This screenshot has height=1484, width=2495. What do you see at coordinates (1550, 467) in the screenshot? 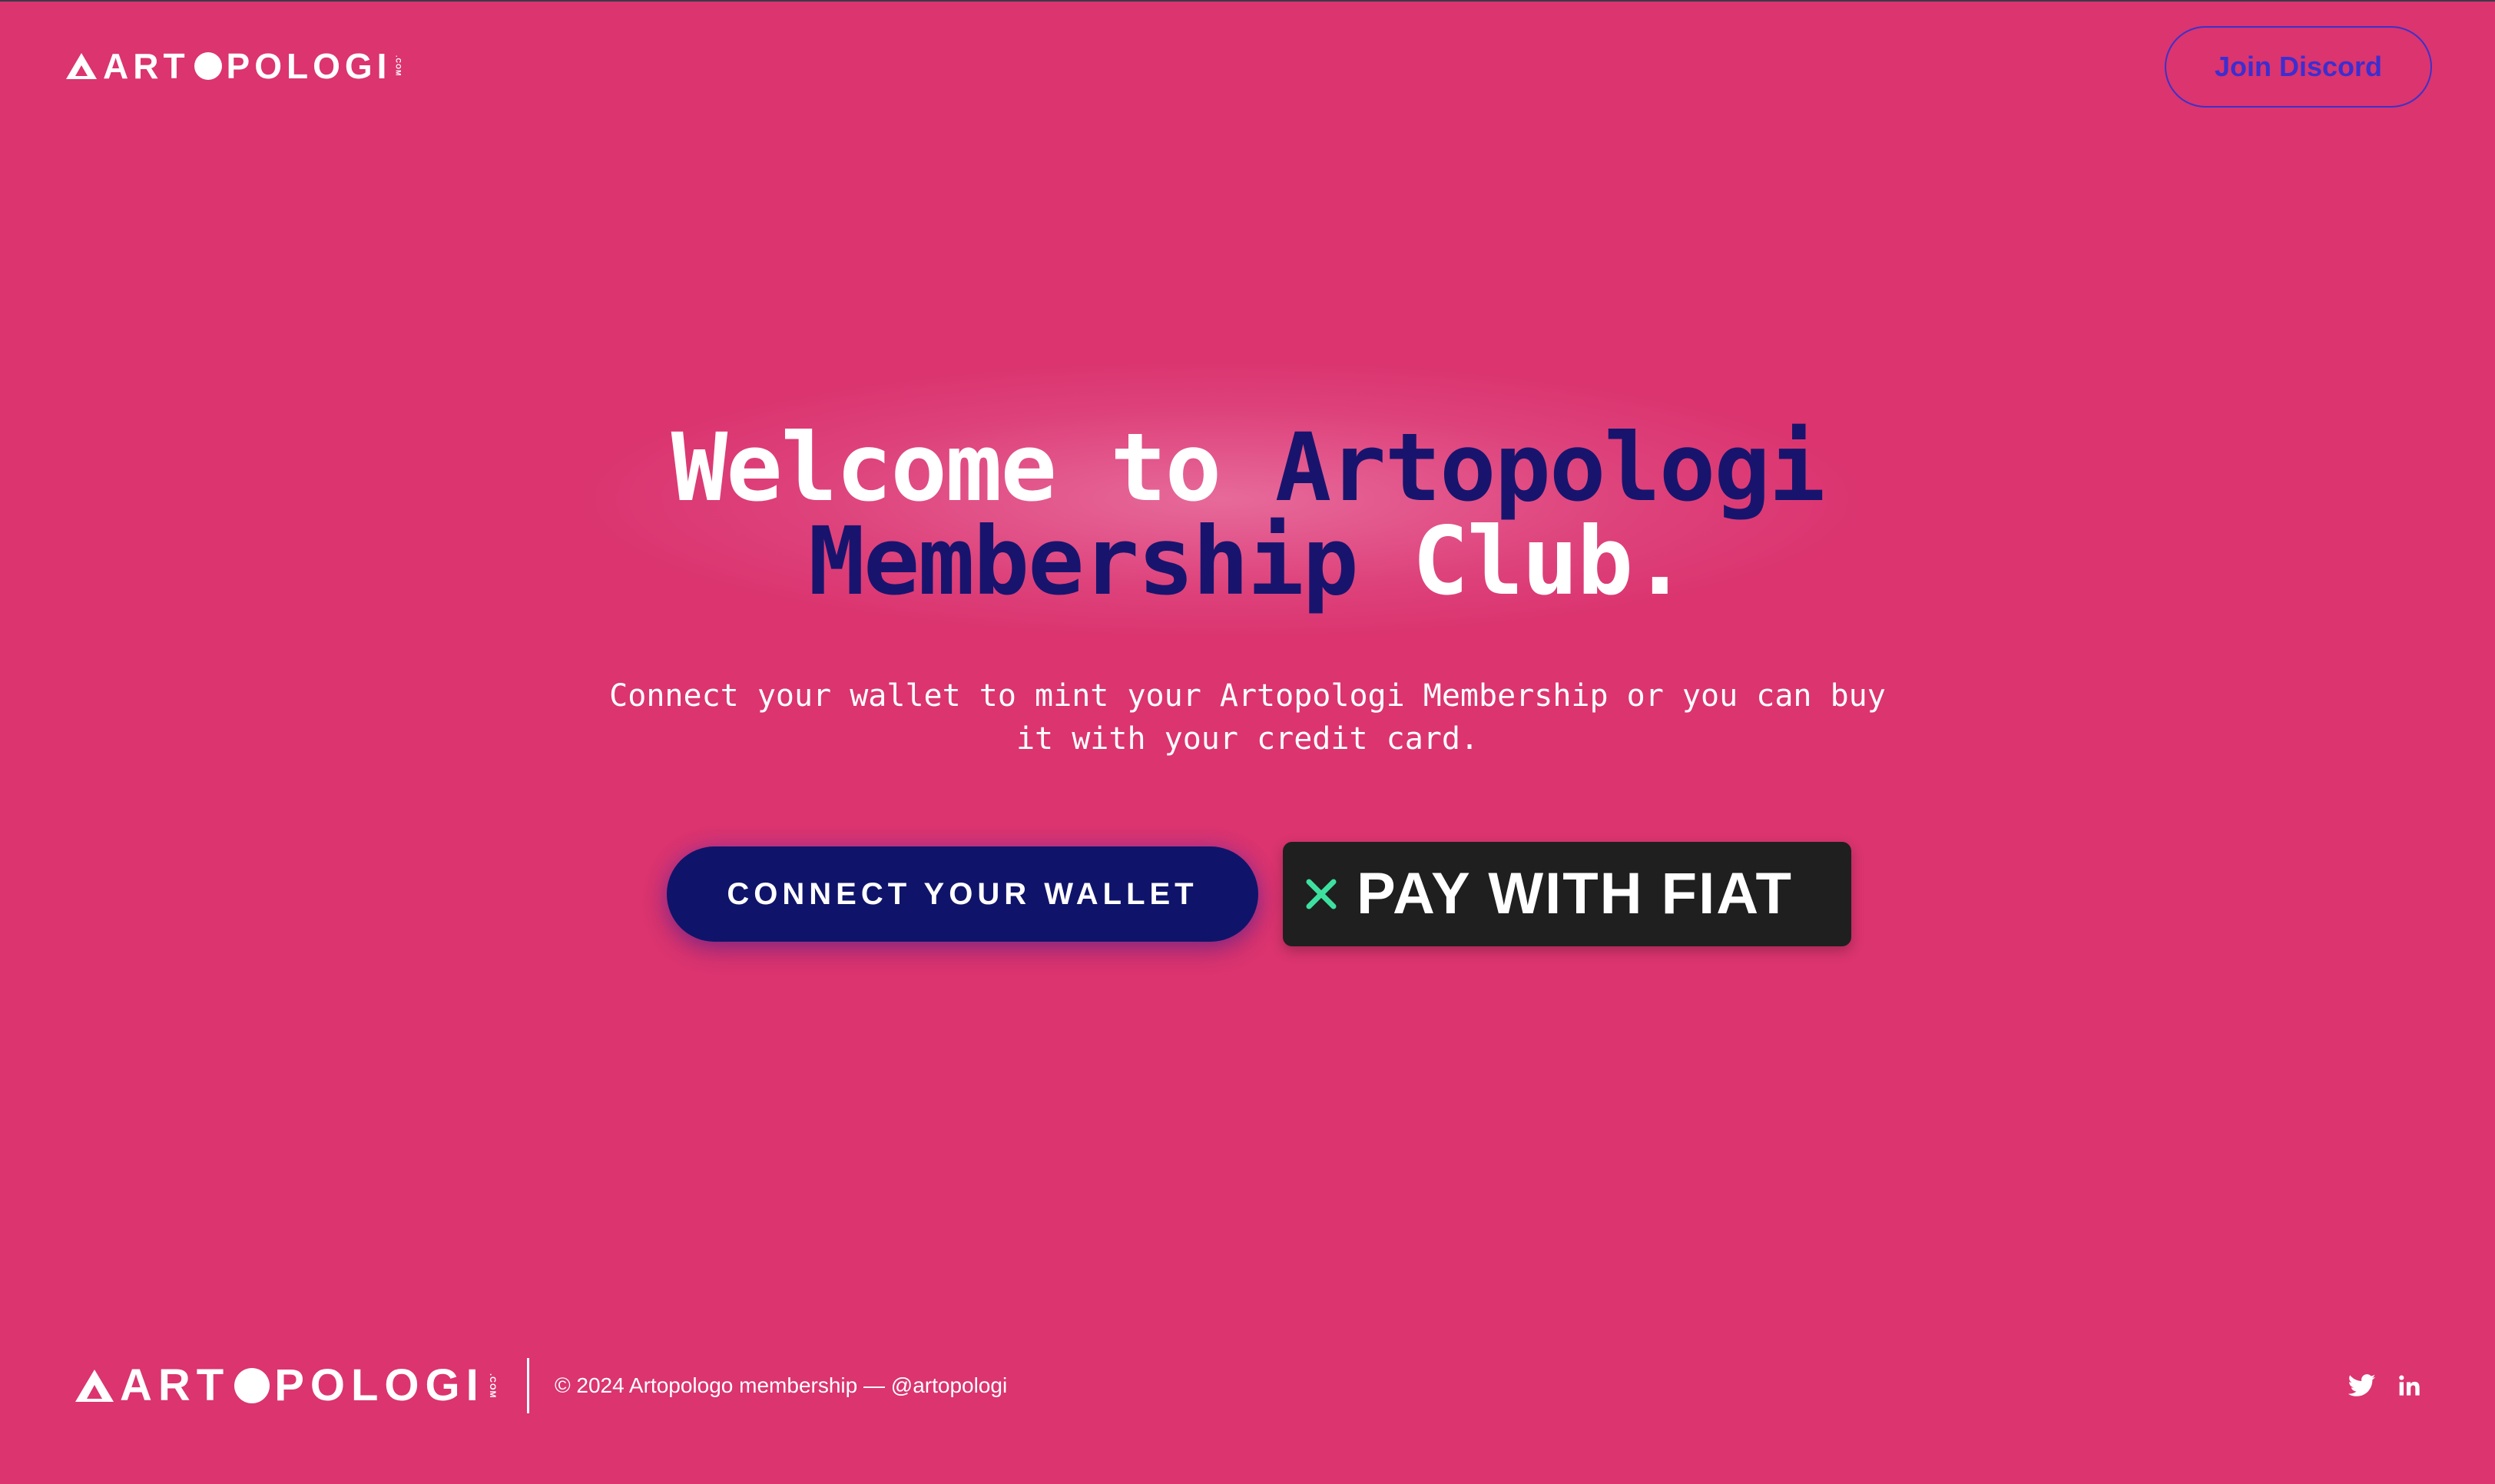
I see `hero-title-brand: Artopologi` at bounding box center [1550, 467].